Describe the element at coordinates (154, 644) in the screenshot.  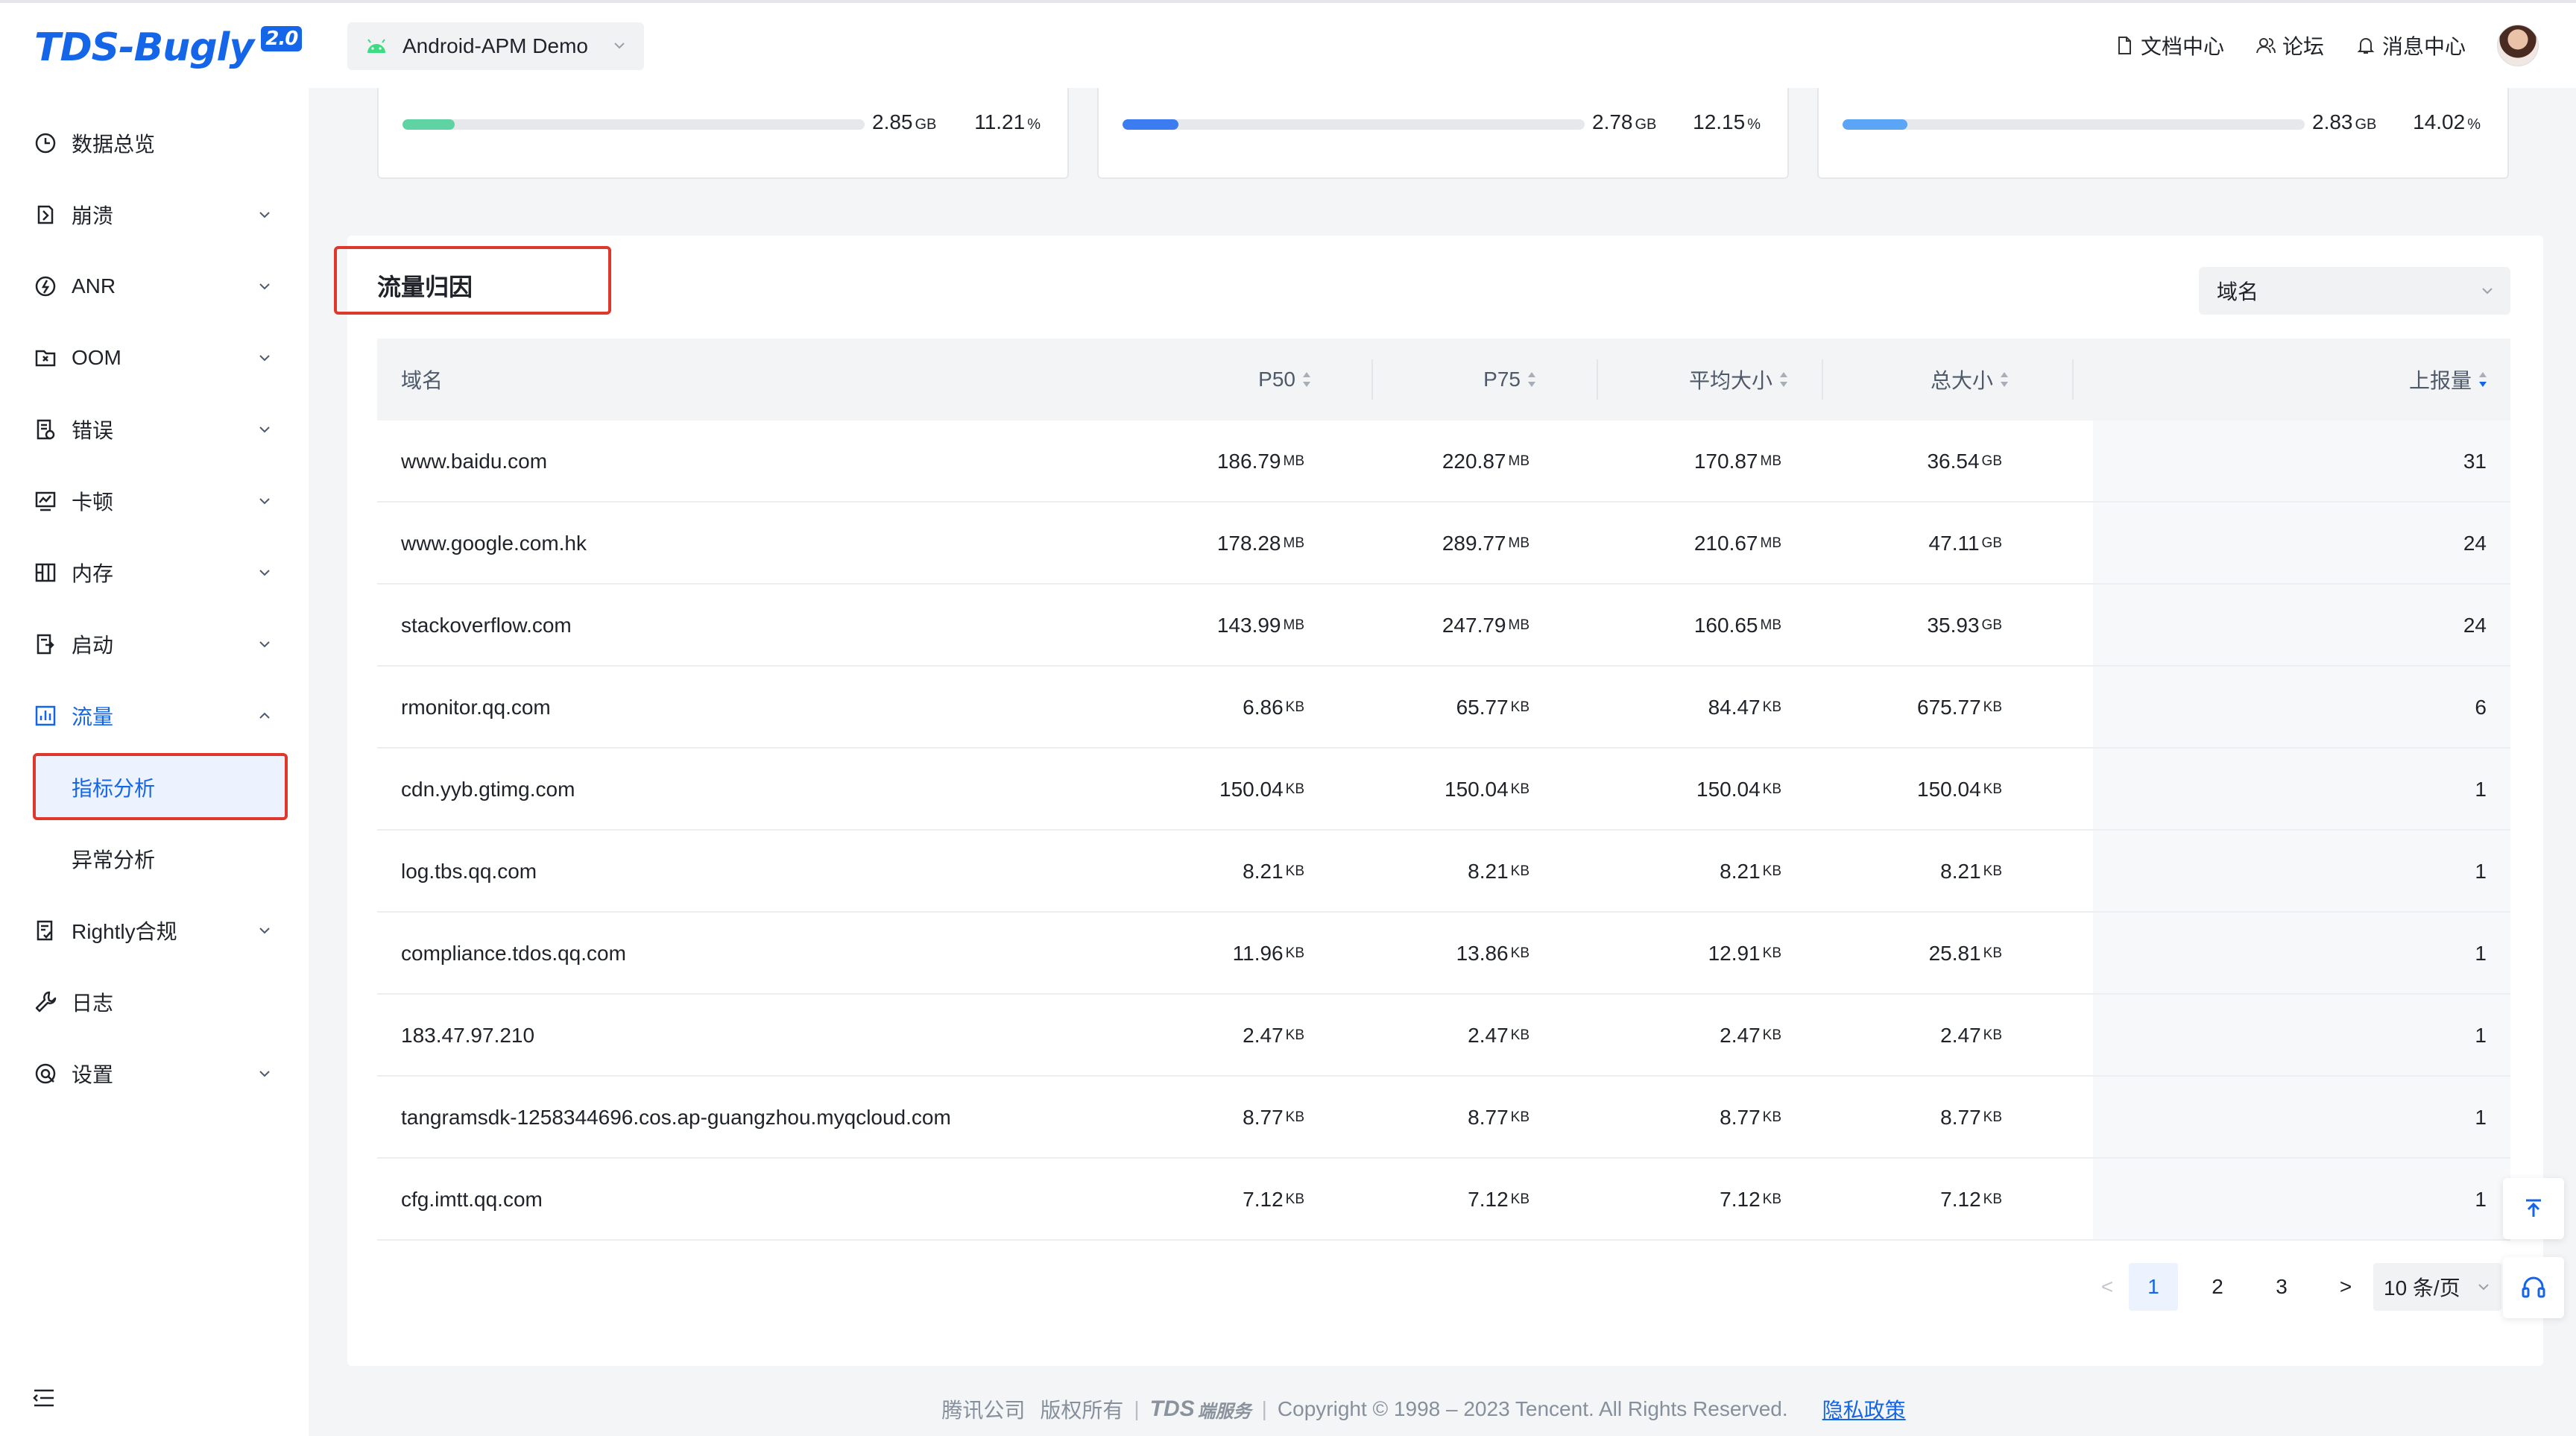
I see `sidebar-item-launch: 启动` at that location.